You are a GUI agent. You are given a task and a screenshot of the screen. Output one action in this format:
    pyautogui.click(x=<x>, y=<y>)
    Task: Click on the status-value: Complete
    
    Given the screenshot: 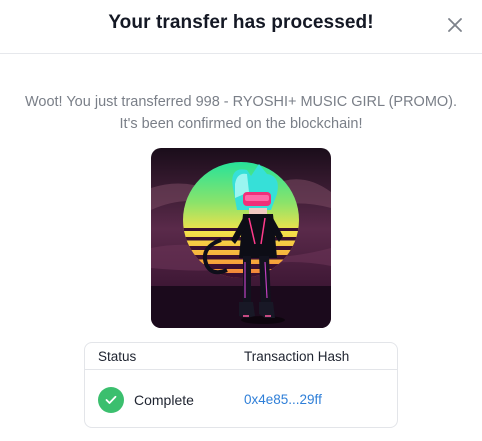 What is the action you would take?
    pyautogui.click(x=164, y=400)
    